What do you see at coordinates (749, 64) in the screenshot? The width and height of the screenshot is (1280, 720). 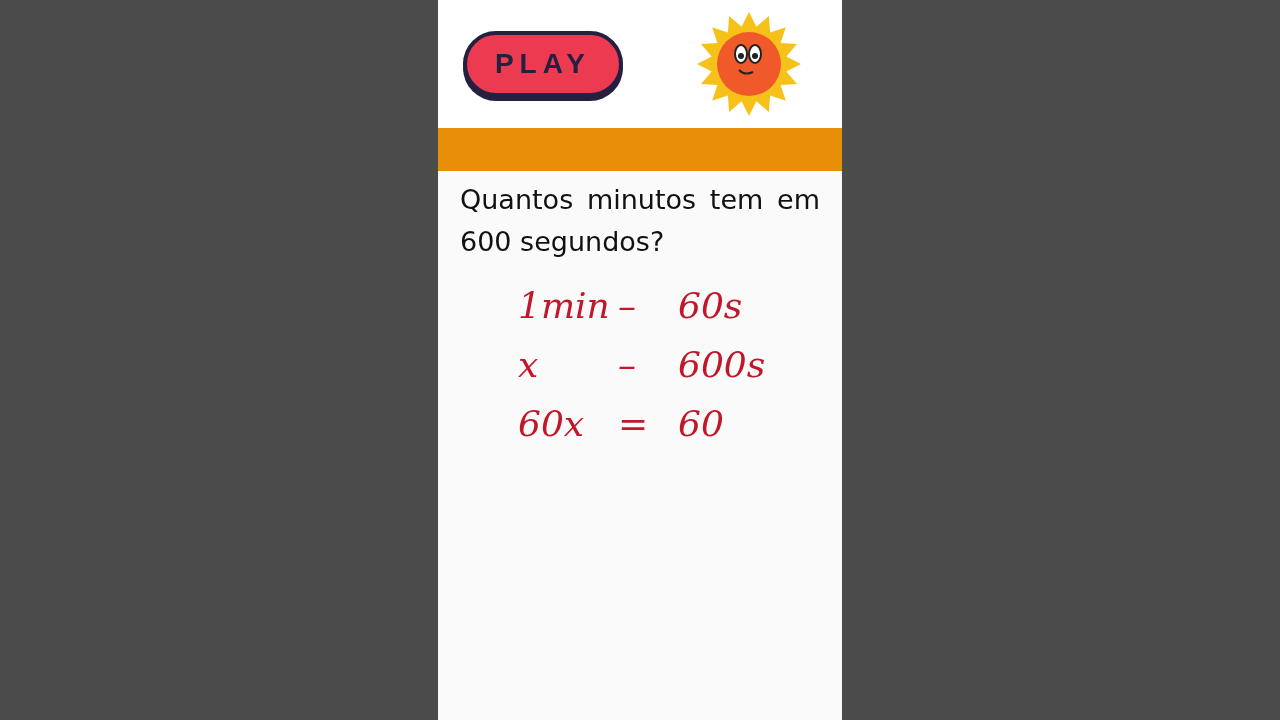 I see `smiling-sun-icon` at bounding box center [749, 64].